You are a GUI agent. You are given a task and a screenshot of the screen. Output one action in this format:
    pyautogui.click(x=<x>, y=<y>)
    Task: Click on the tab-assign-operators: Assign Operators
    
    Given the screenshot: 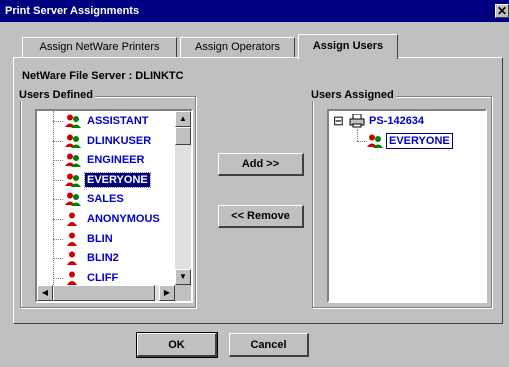 What is the action you would take?
    pyautogui.click(x=237, y=47)
    